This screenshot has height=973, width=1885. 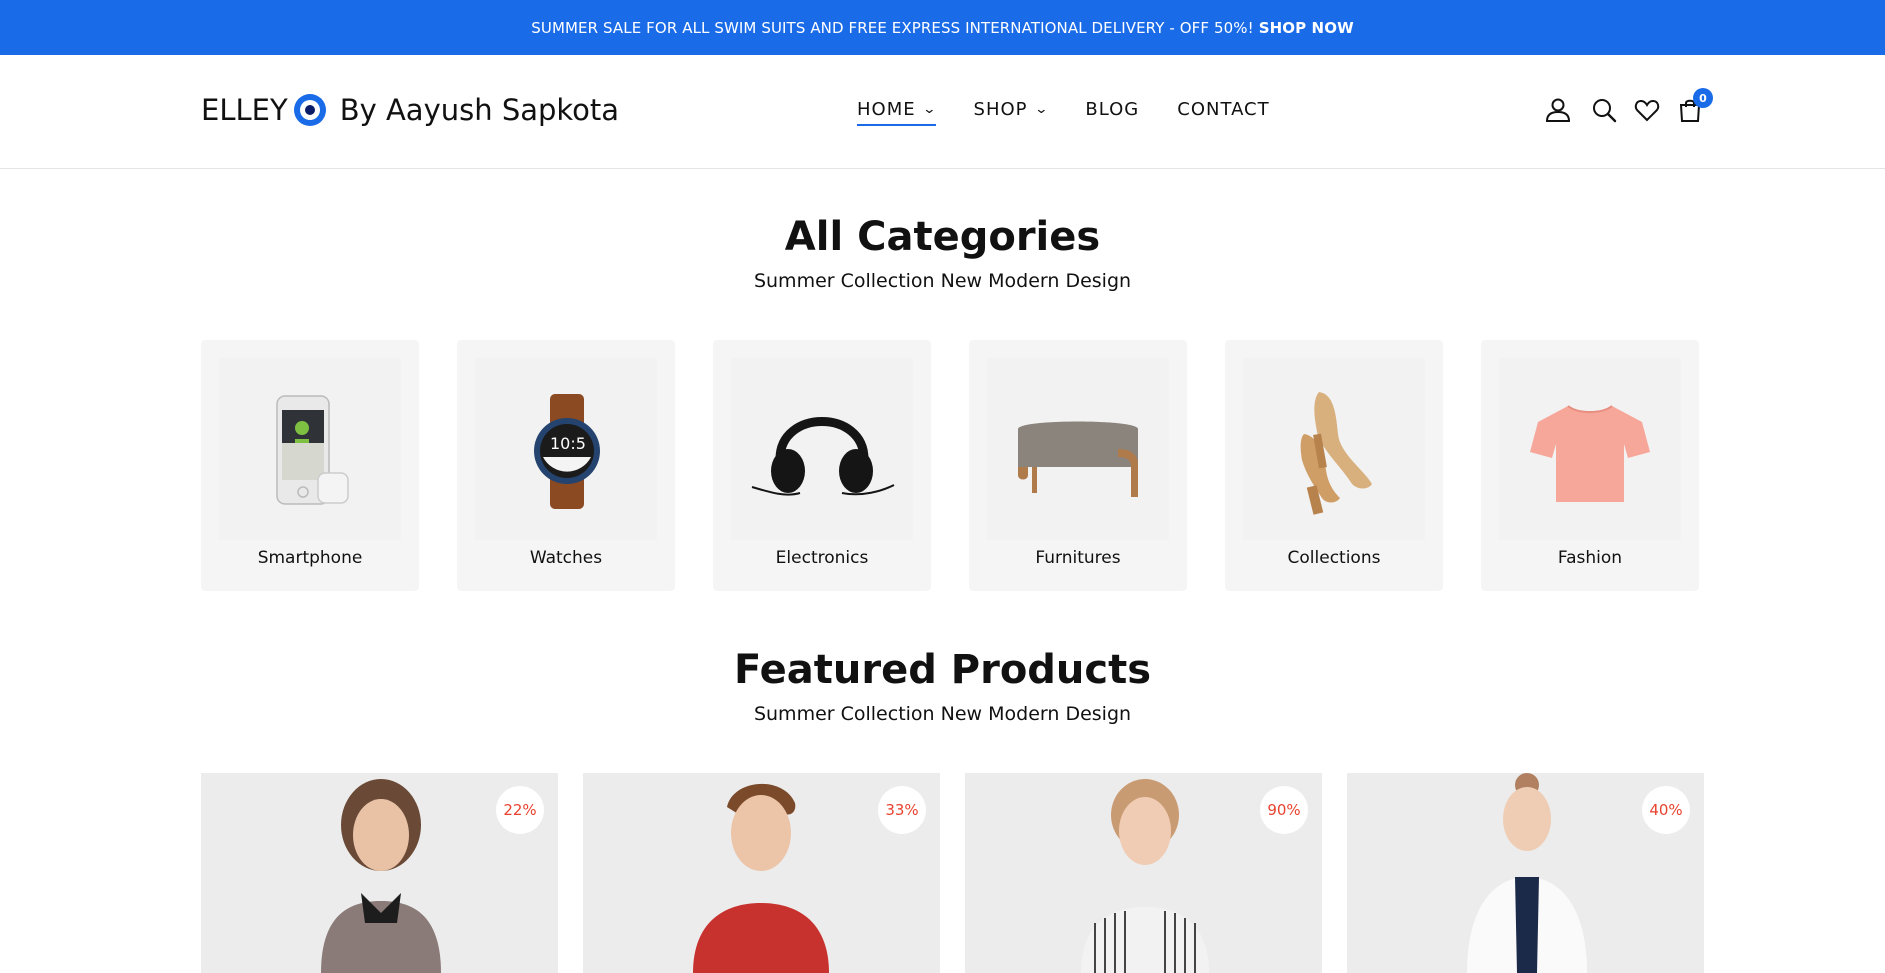 What do you see at coordinates (902, 810) in the screenshot?
I see `discount-badge: 33%` at bounding box center [902, 810].